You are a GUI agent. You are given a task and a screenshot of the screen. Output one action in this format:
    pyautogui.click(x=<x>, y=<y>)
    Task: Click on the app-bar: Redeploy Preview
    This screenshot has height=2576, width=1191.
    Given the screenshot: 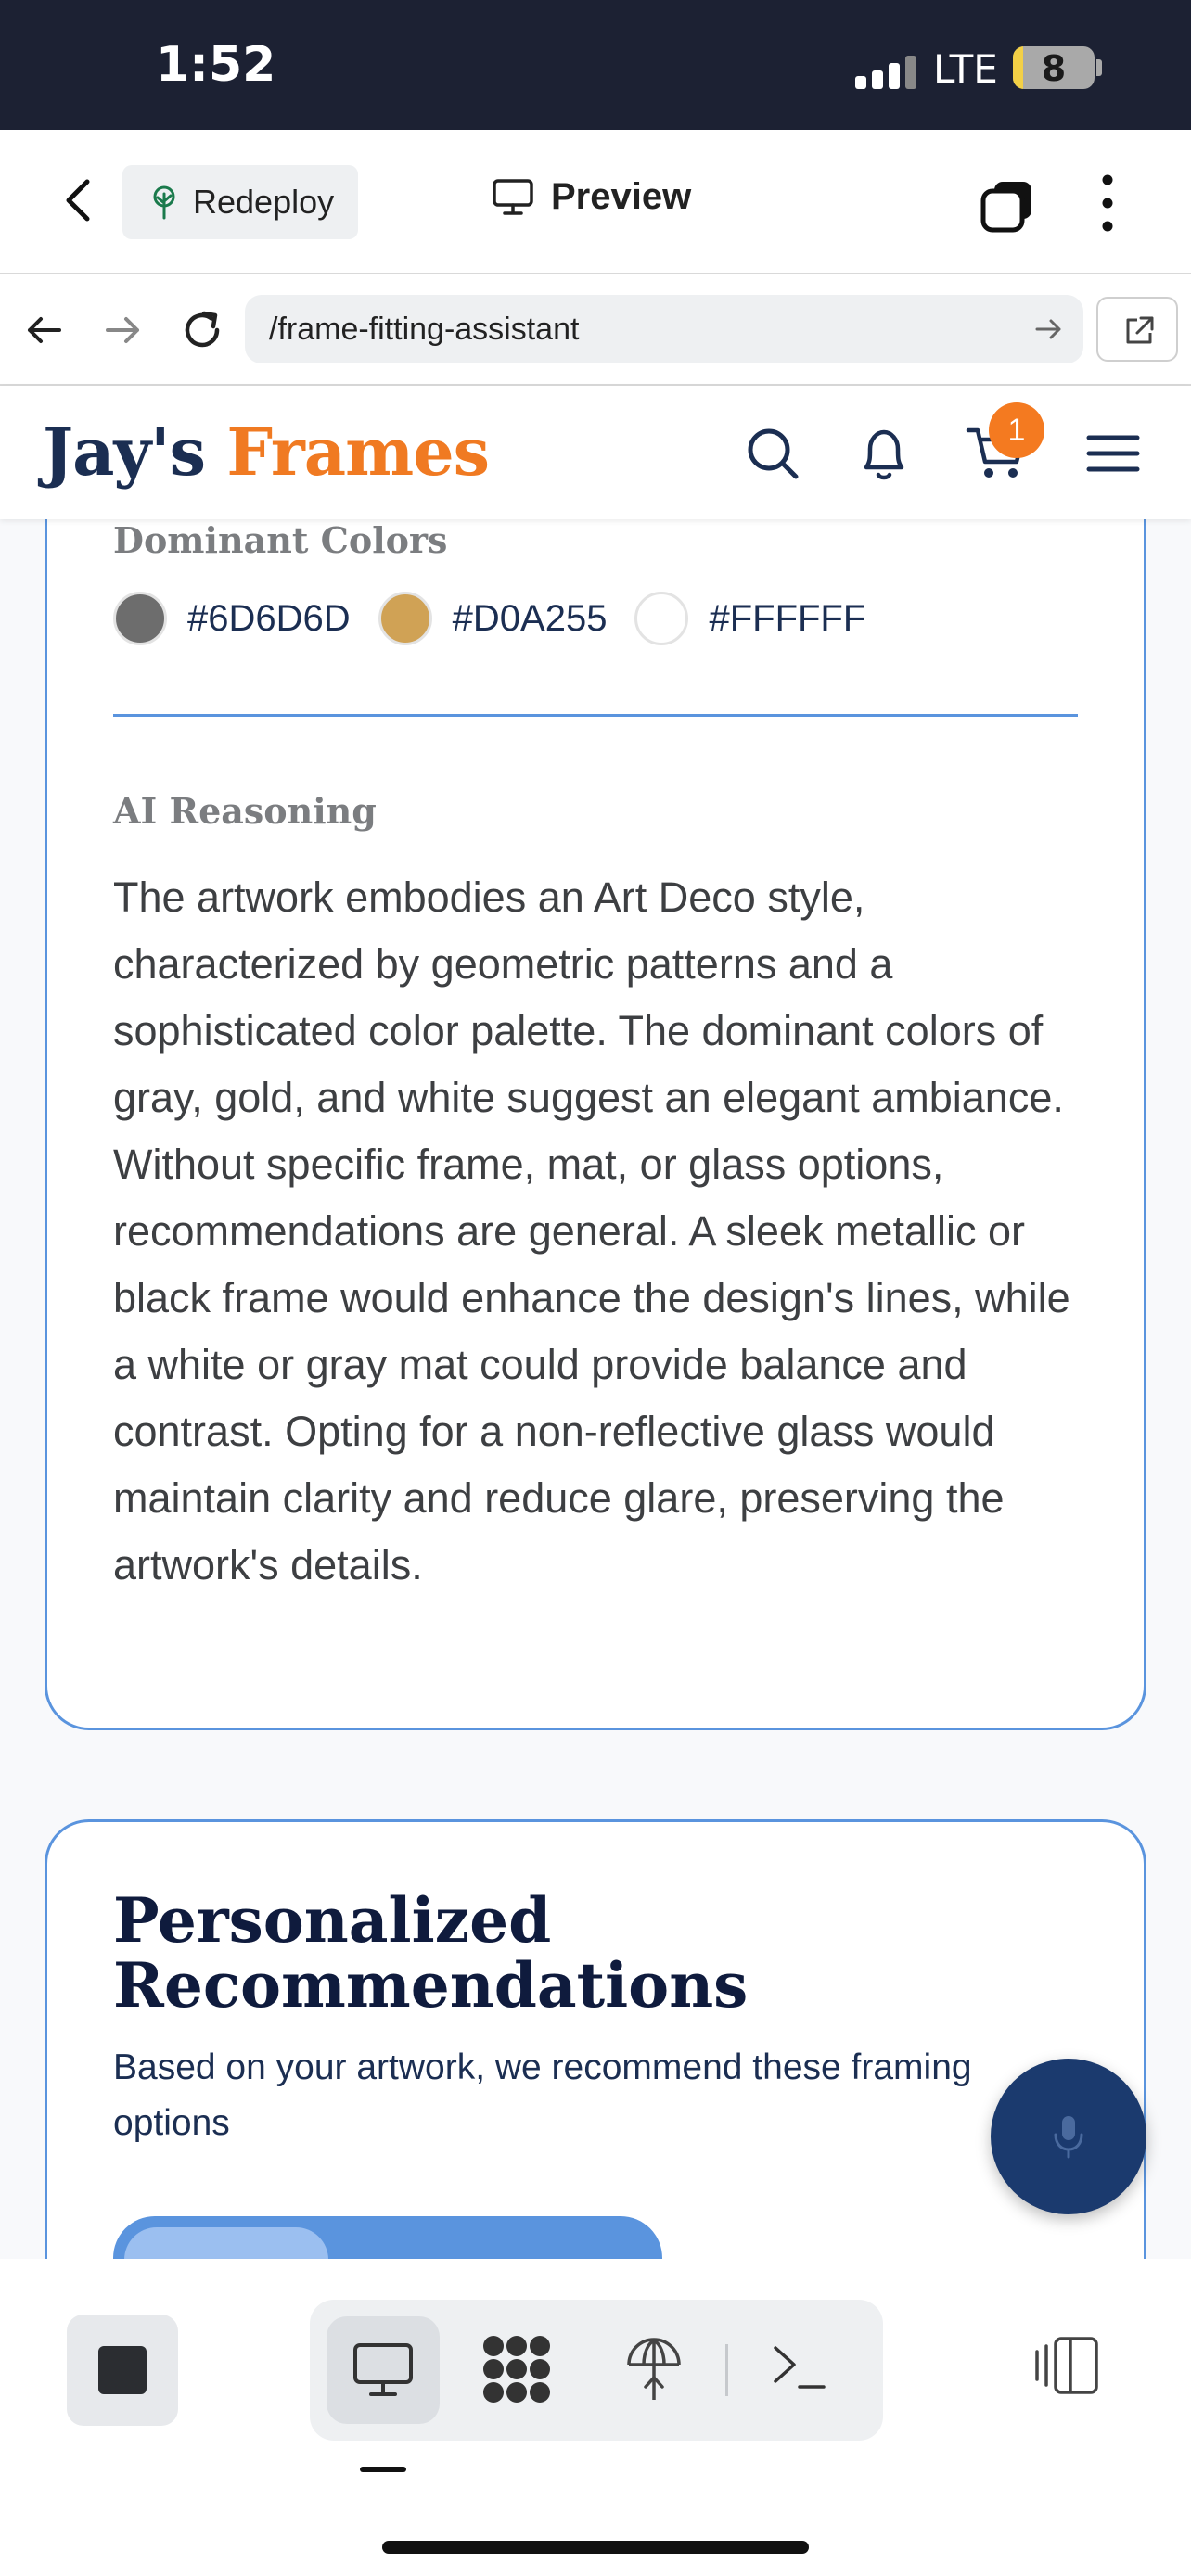 What is the action you would take?
    pyautogui.click(x=595, y=202)
    